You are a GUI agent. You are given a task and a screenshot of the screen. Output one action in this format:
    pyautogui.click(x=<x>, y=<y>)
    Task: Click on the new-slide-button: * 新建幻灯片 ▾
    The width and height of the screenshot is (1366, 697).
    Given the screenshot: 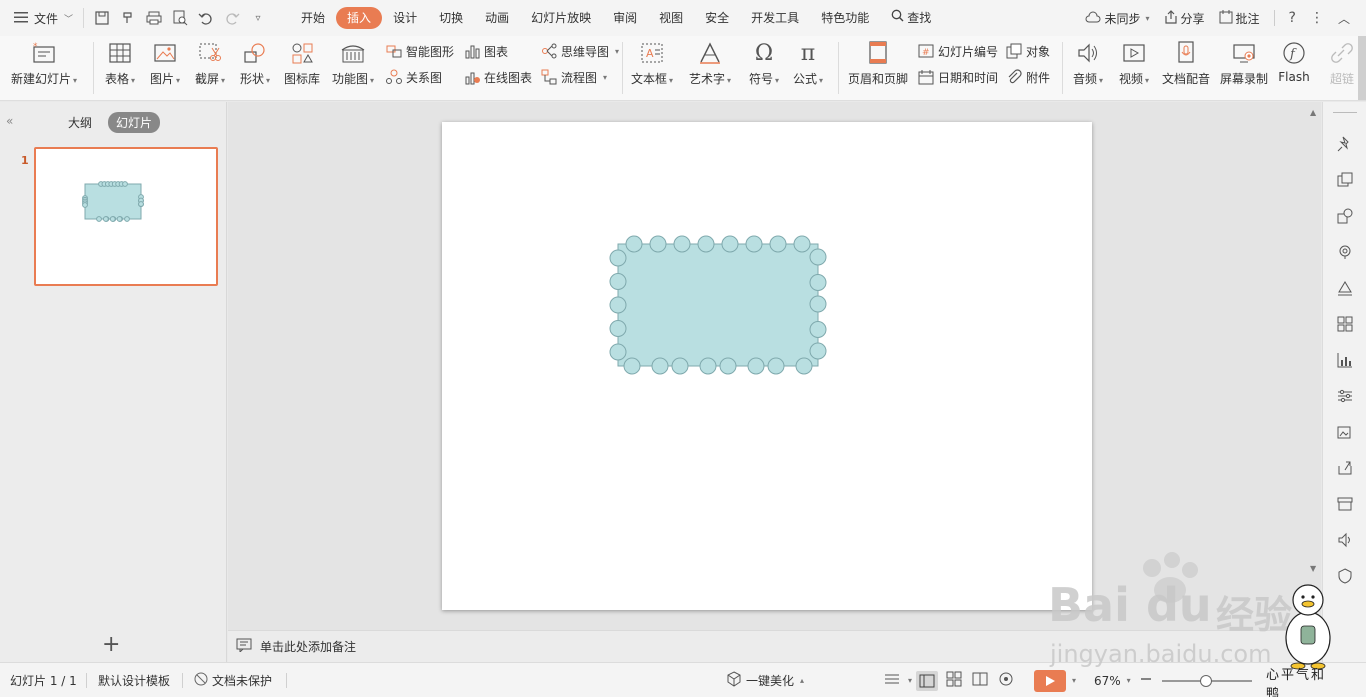 What is the action you would take?
    pyautogui.click(x=44, y=61)
    